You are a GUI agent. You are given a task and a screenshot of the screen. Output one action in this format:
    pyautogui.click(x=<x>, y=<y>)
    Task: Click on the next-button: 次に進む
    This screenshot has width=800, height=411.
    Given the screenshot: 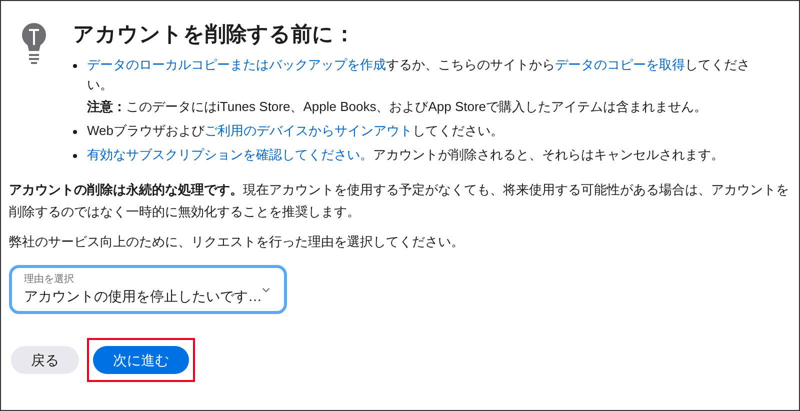 What is the action you would take?
    pyautogui.click(x=141, y=360)
    